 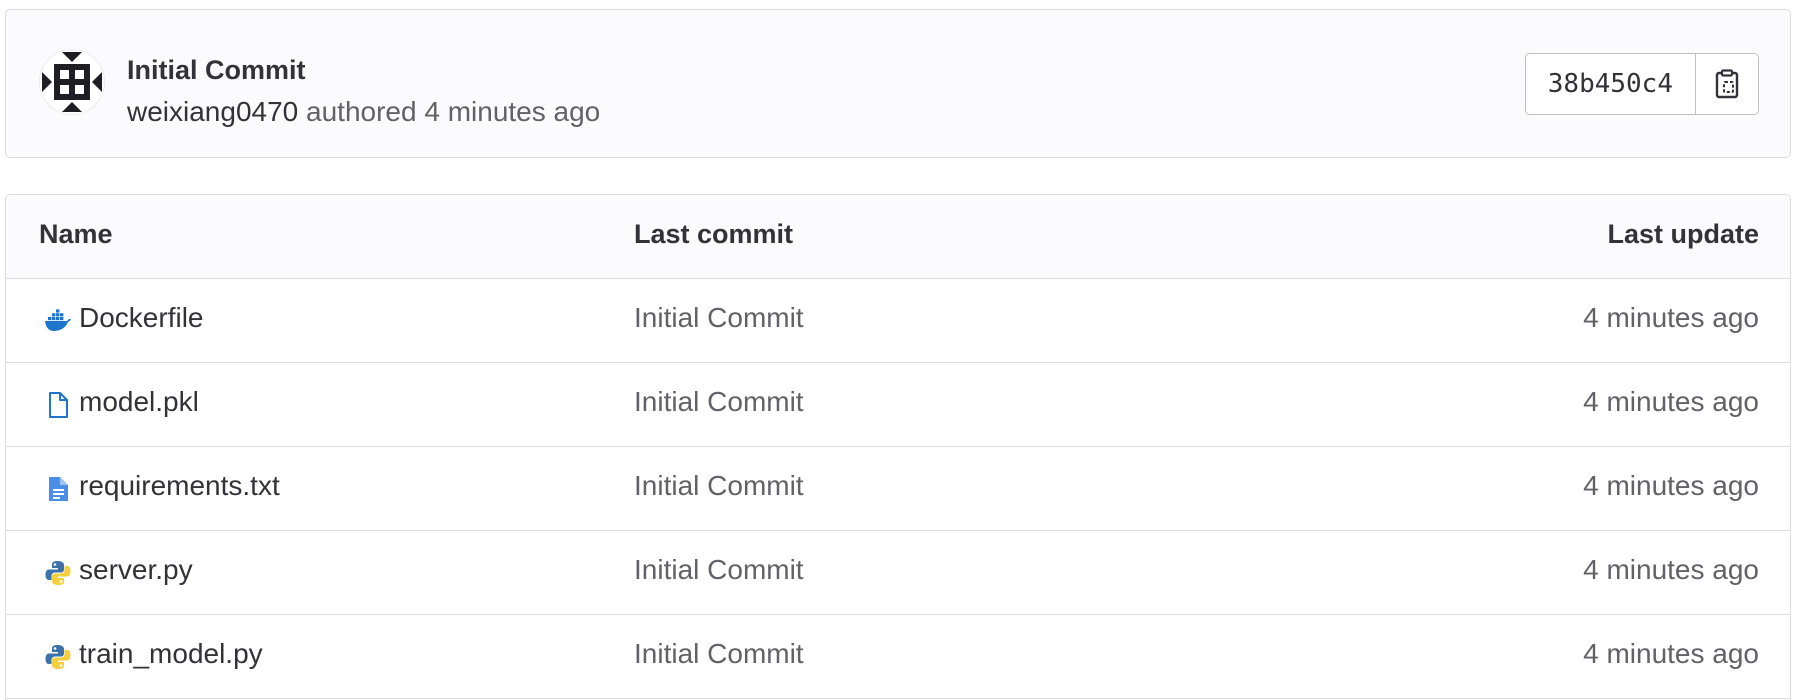 What do you see at coordinates (141, 318) in the screenshot?
I see `file-name-link: Dockerfile` at bounding box center [141, 318].